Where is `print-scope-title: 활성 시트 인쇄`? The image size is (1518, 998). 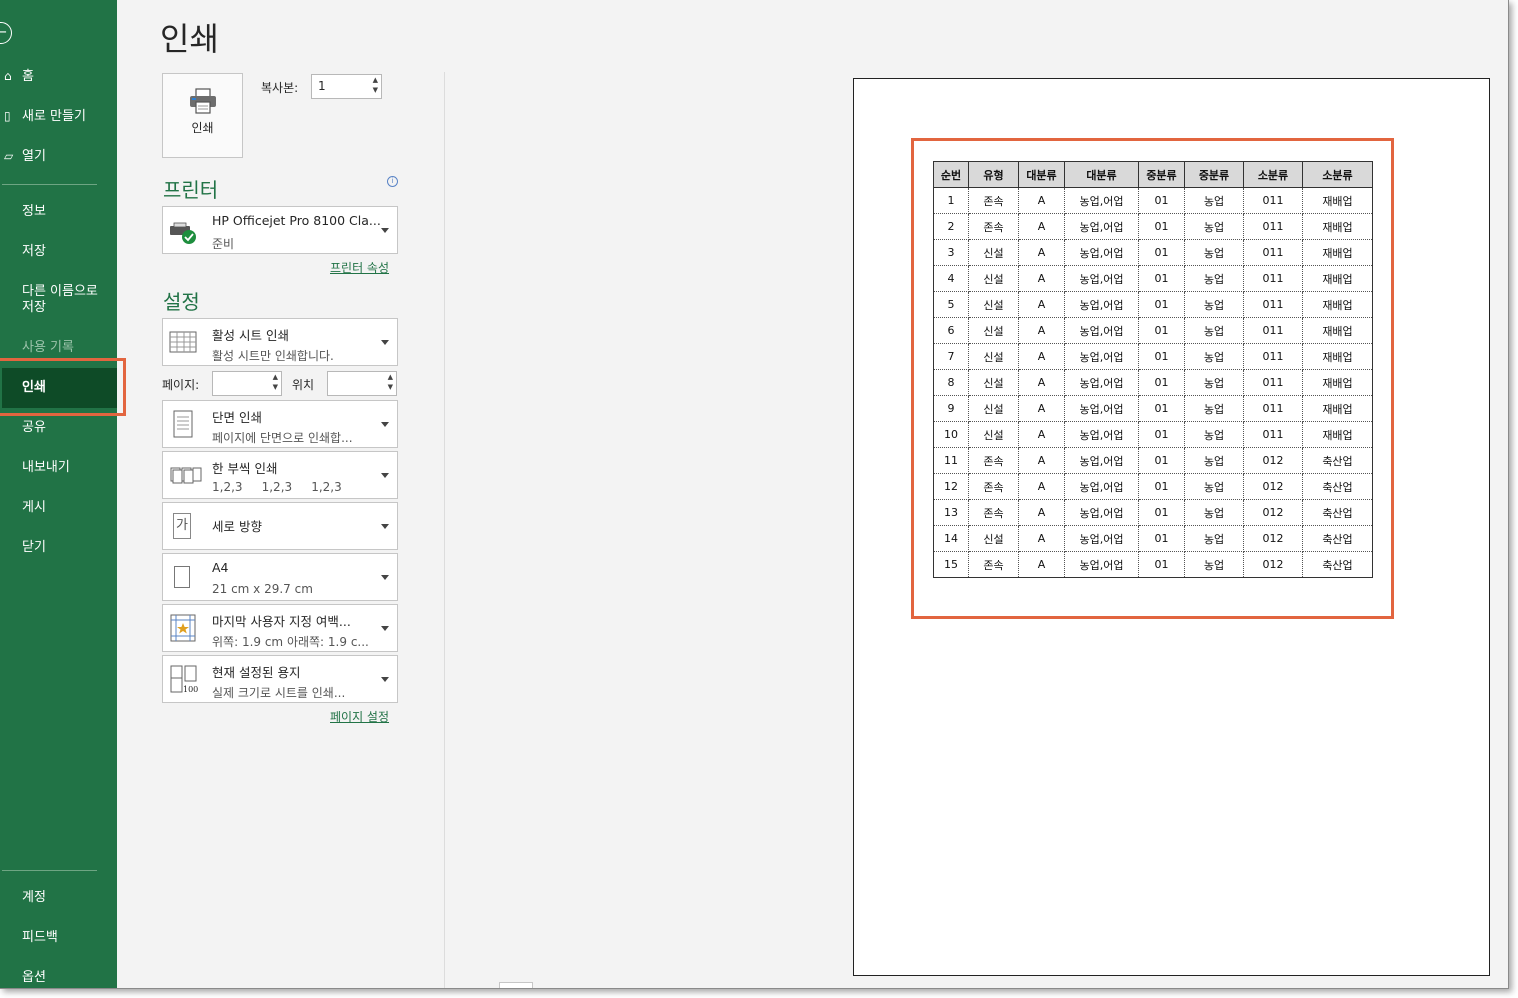
print-scope-title: 활성 시트 인쇄 is located at coordinates (250, 335).